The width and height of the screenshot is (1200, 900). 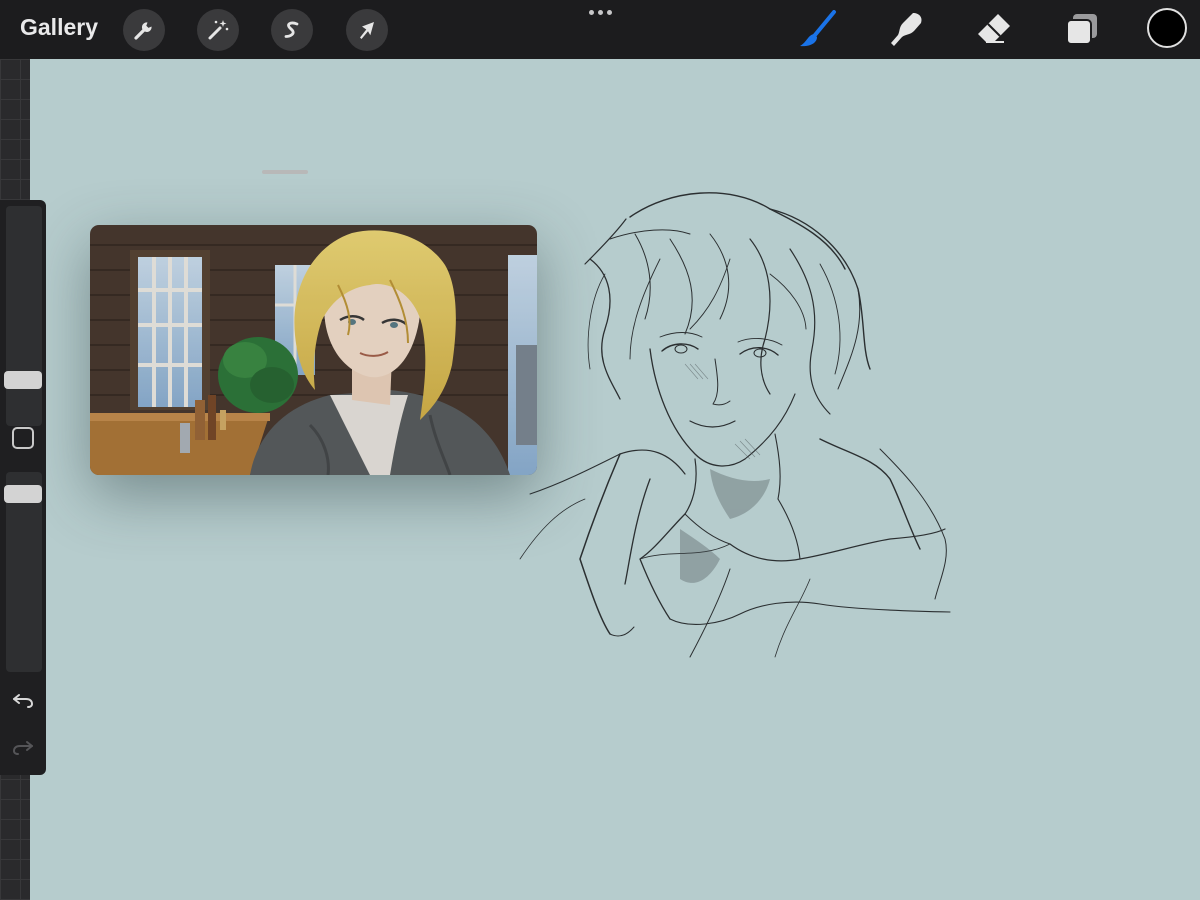 What do you see at coordinates (285, 172) in the screenshot?
I see `reference-drag-handle` at bounding box center [285, 172].